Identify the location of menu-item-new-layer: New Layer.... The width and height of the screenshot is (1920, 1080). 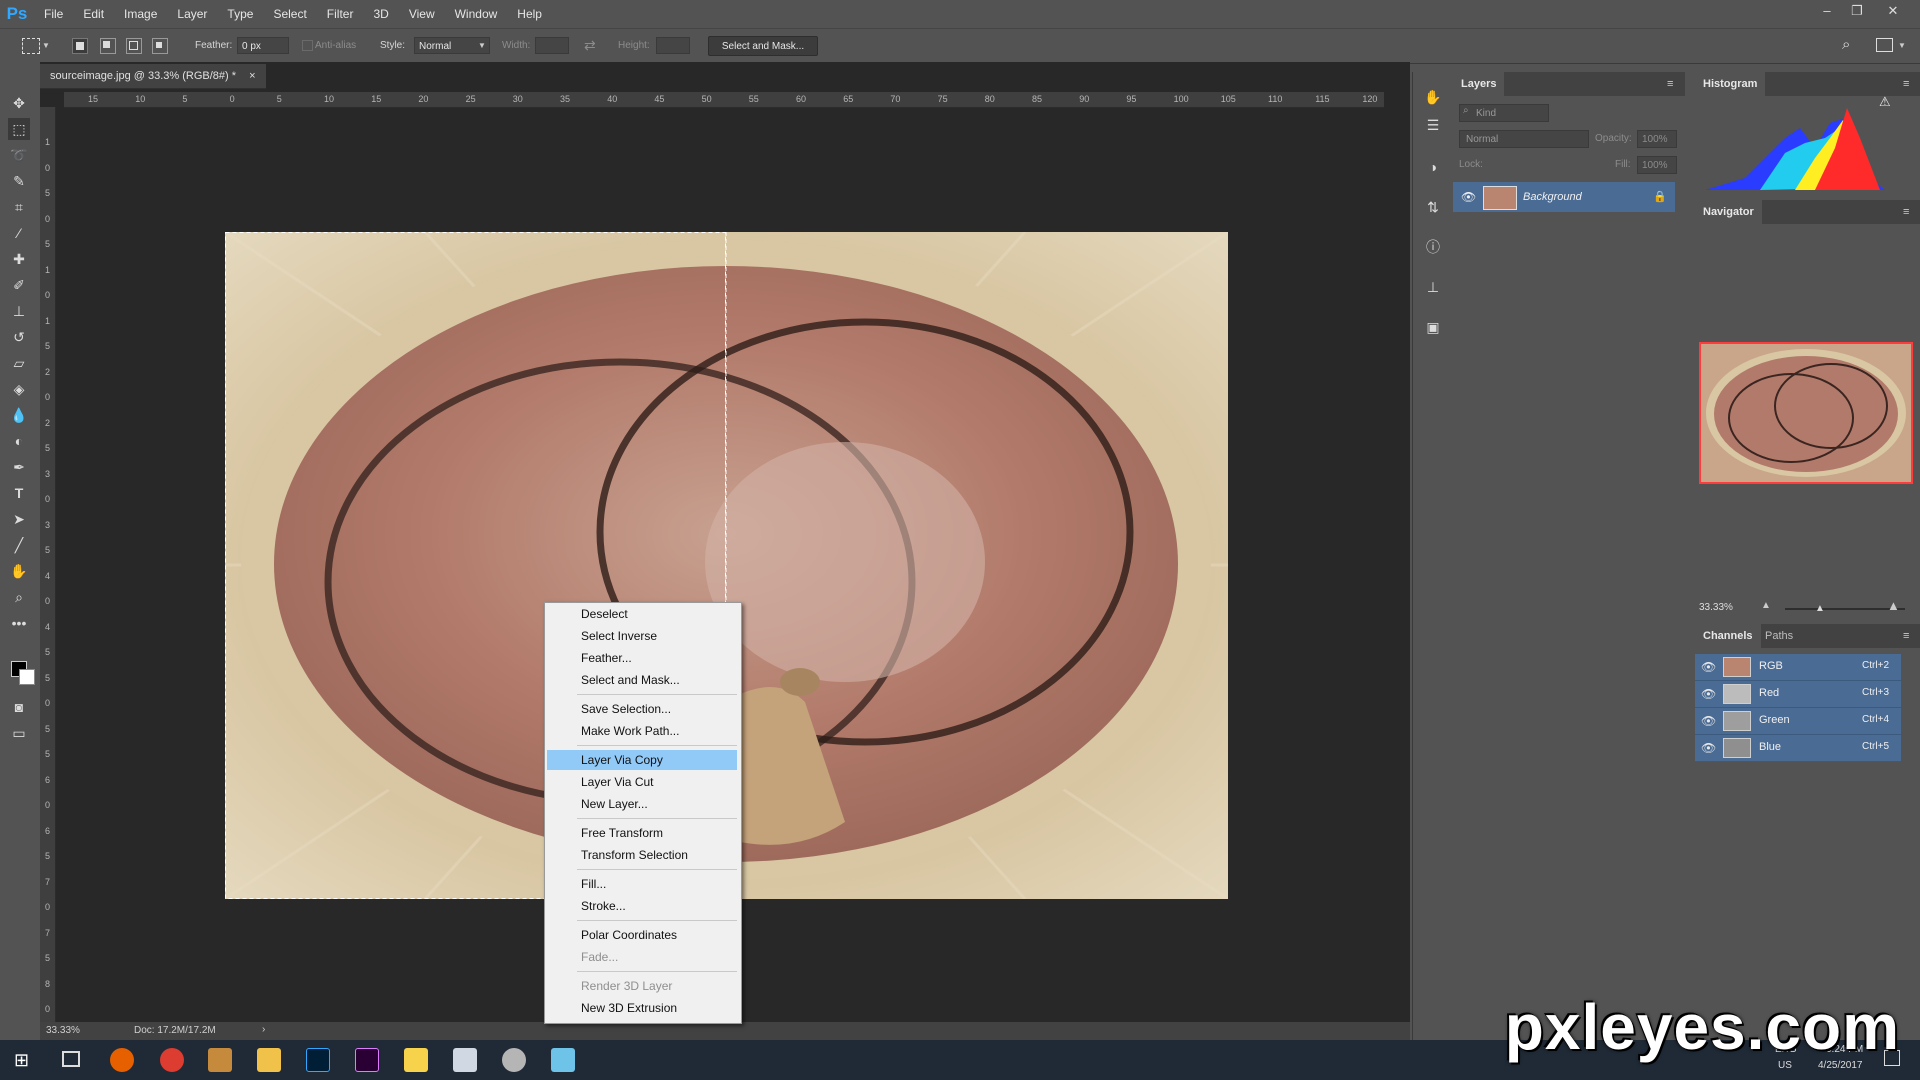
(642, 804).